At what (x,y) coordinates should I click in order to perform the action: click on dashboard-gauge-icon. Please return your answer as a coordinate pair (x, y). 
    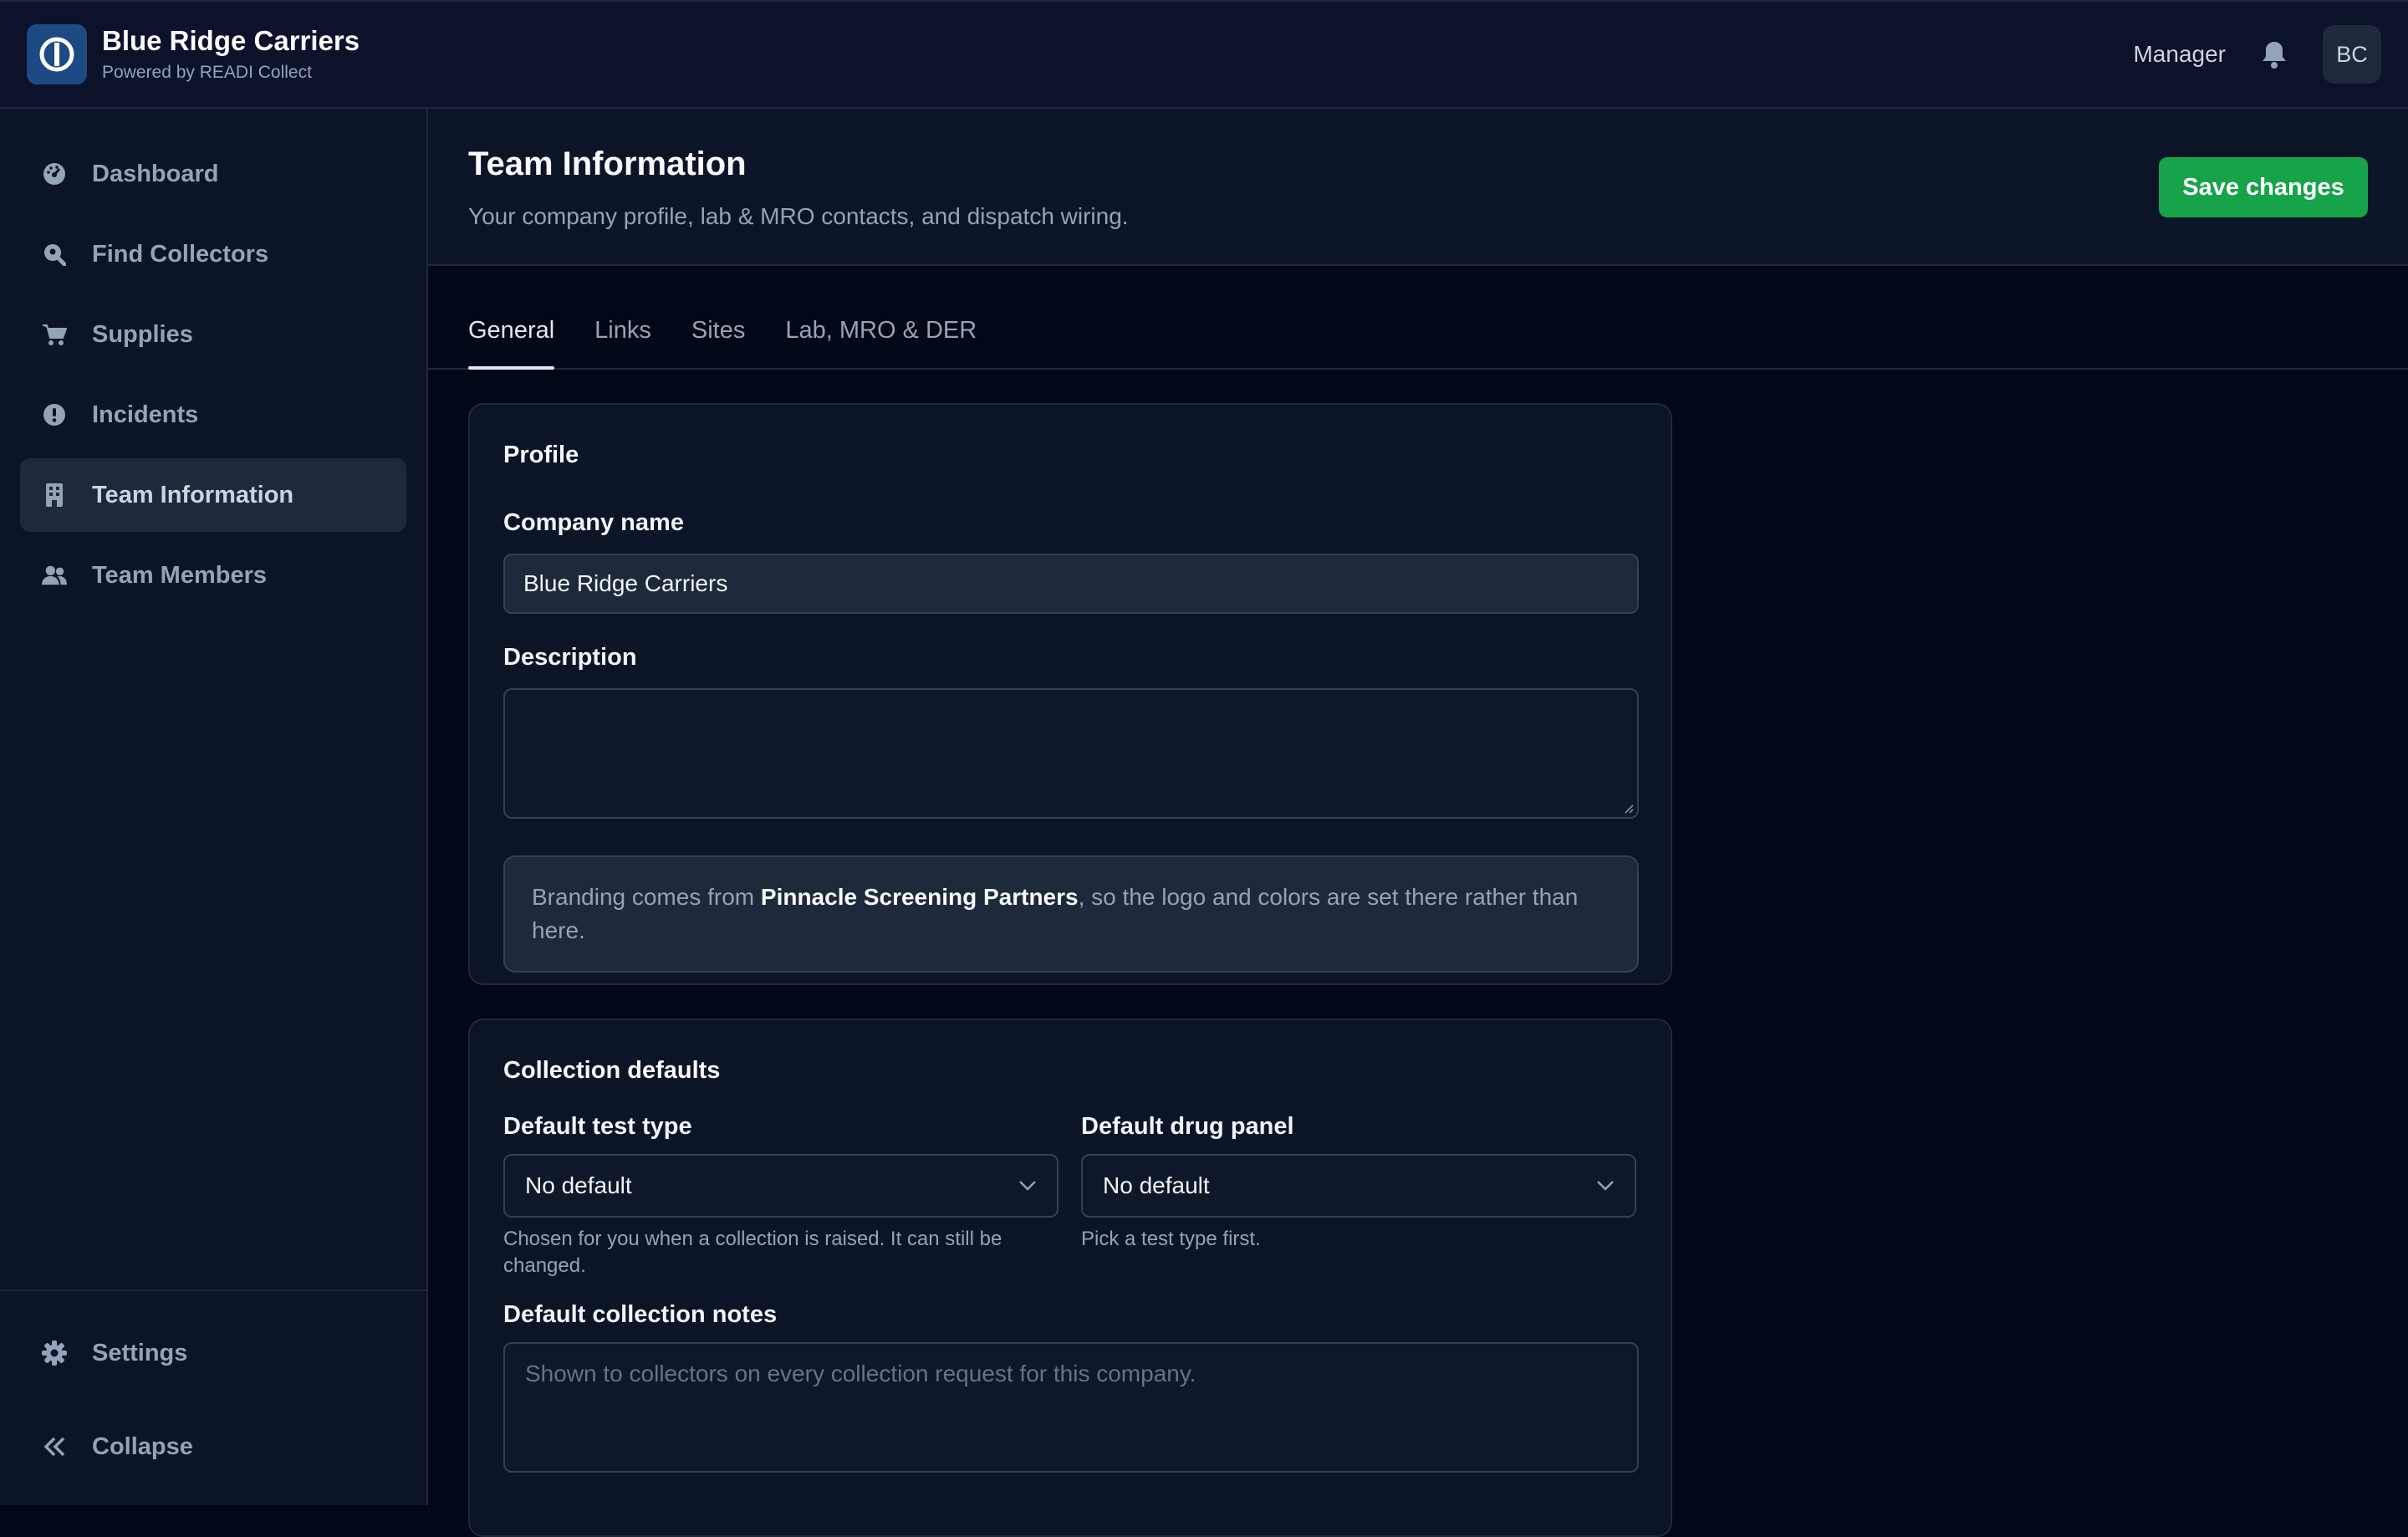
    Looking at the image, I should click on (54, 173).